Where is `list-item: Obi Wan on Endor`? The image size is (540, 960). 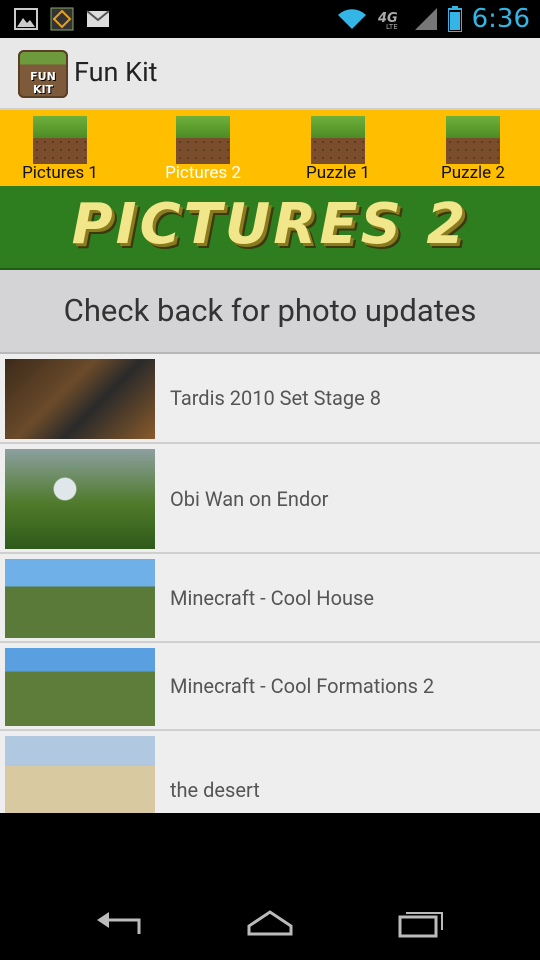
list-item: Obi Wan on Endor is located at coordinates (270, 499).